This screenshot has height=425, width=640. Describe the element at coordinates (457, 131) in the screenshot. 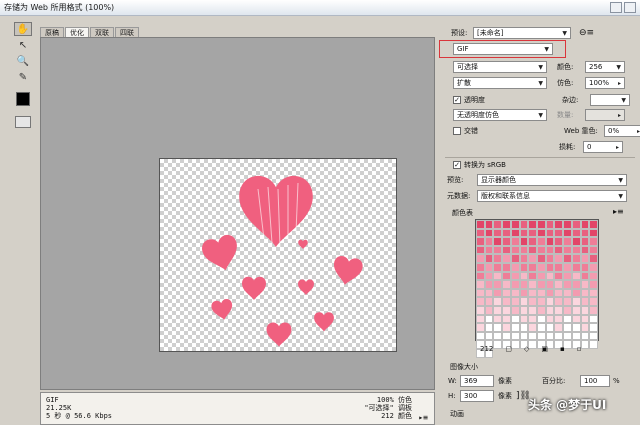

I see `interlaced-checkbox` at that location.